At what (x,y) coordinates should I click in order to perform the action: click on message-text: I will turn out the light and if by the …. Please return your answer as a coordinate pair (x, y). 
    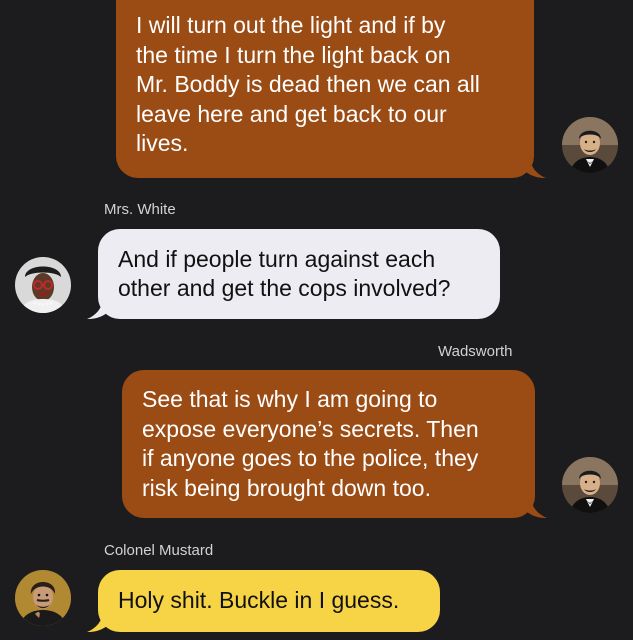
    Looking at the image, I should click on (308, 84).